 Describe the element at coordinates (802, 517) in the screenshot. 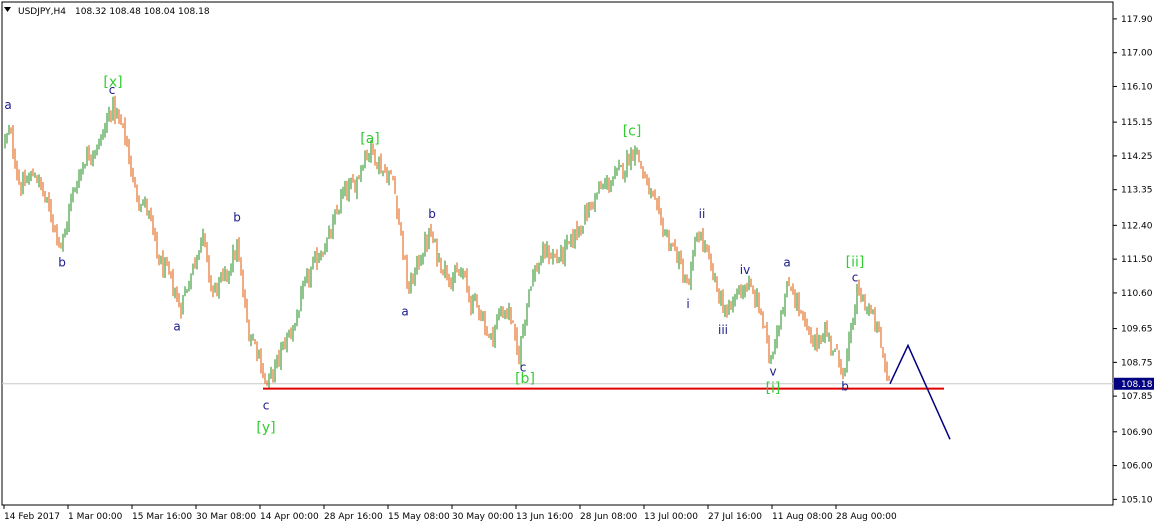

I see `x-tick-label: 11 Aug 08:00` at that location.